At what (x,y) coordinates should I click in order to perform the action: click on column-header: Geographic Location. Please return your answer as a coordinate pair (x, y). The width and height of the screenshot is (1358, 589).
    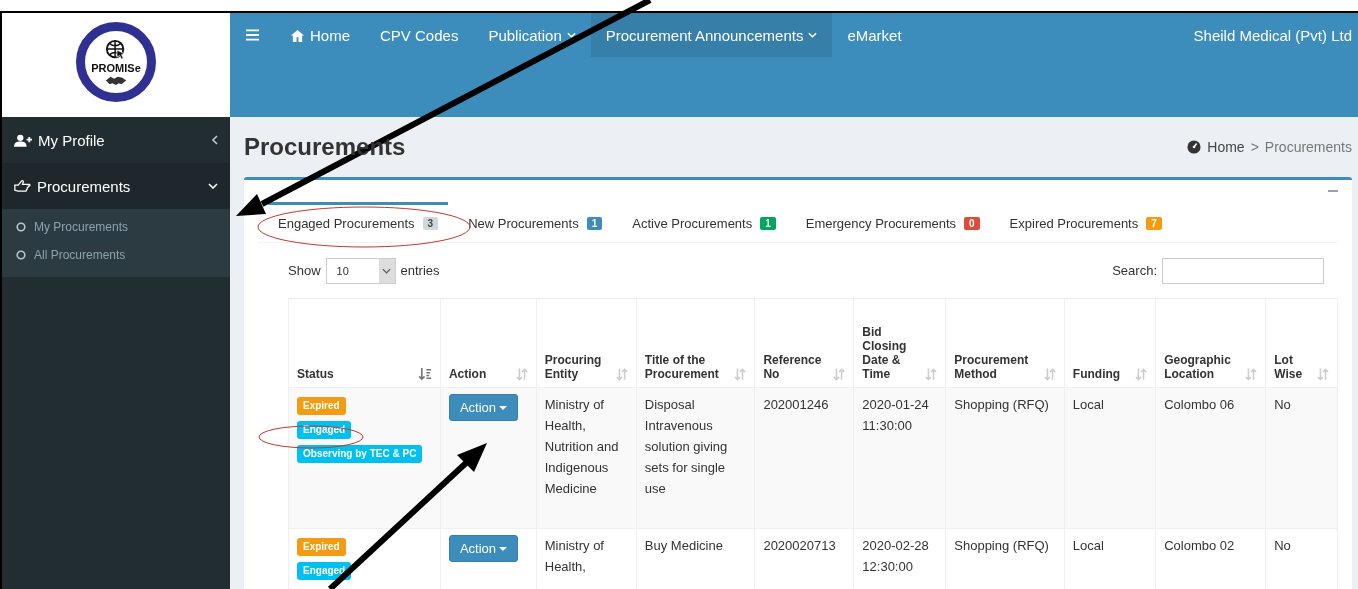
    Looking at the image, I should click on (1210, 343).